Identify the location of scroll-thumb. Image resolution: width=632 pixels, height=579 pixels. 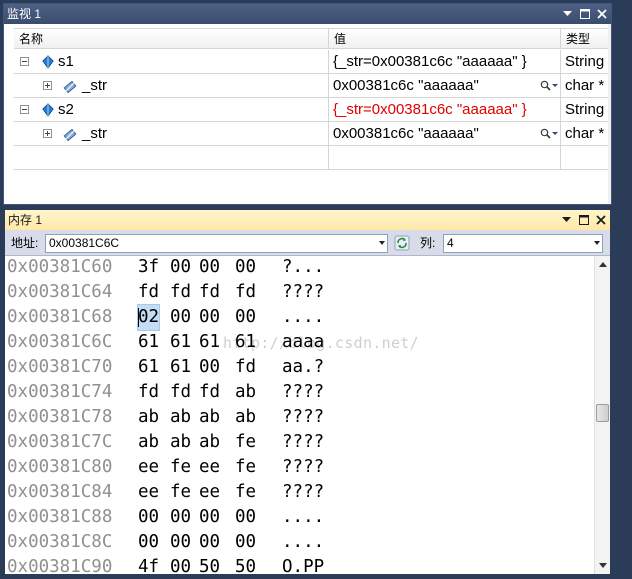
(602, 413).